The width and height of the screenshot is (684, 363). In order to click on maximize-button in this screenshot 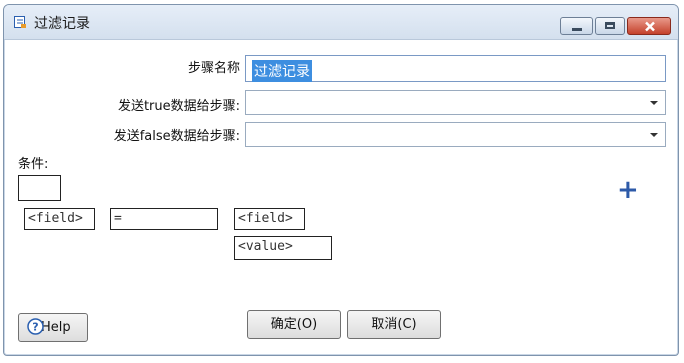, I will do `click(610, 26)`.